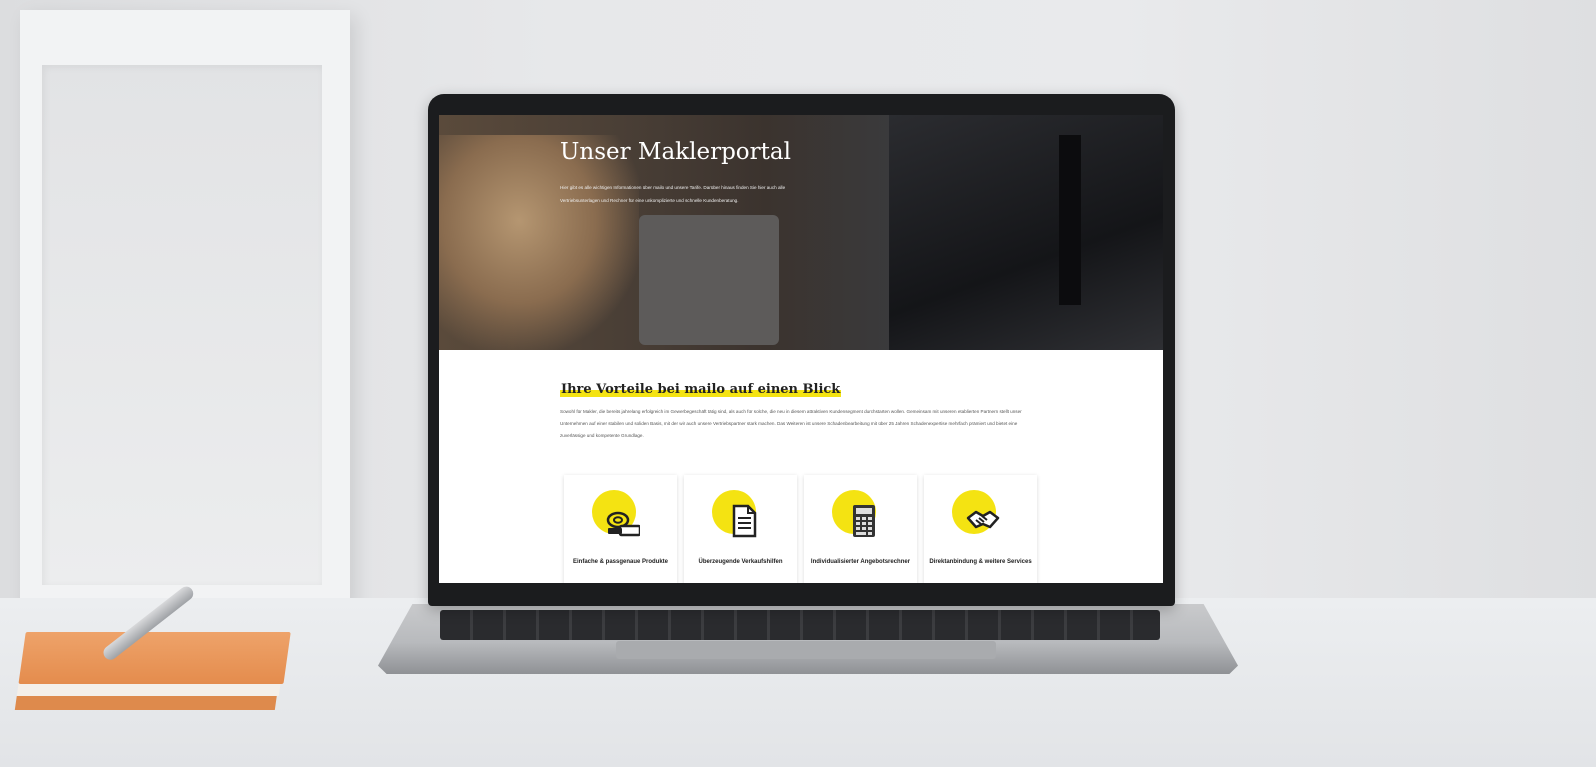  Describe the element at coordinates (678, 279) in the screenshot. I see `apple-logo-icon` at that location.